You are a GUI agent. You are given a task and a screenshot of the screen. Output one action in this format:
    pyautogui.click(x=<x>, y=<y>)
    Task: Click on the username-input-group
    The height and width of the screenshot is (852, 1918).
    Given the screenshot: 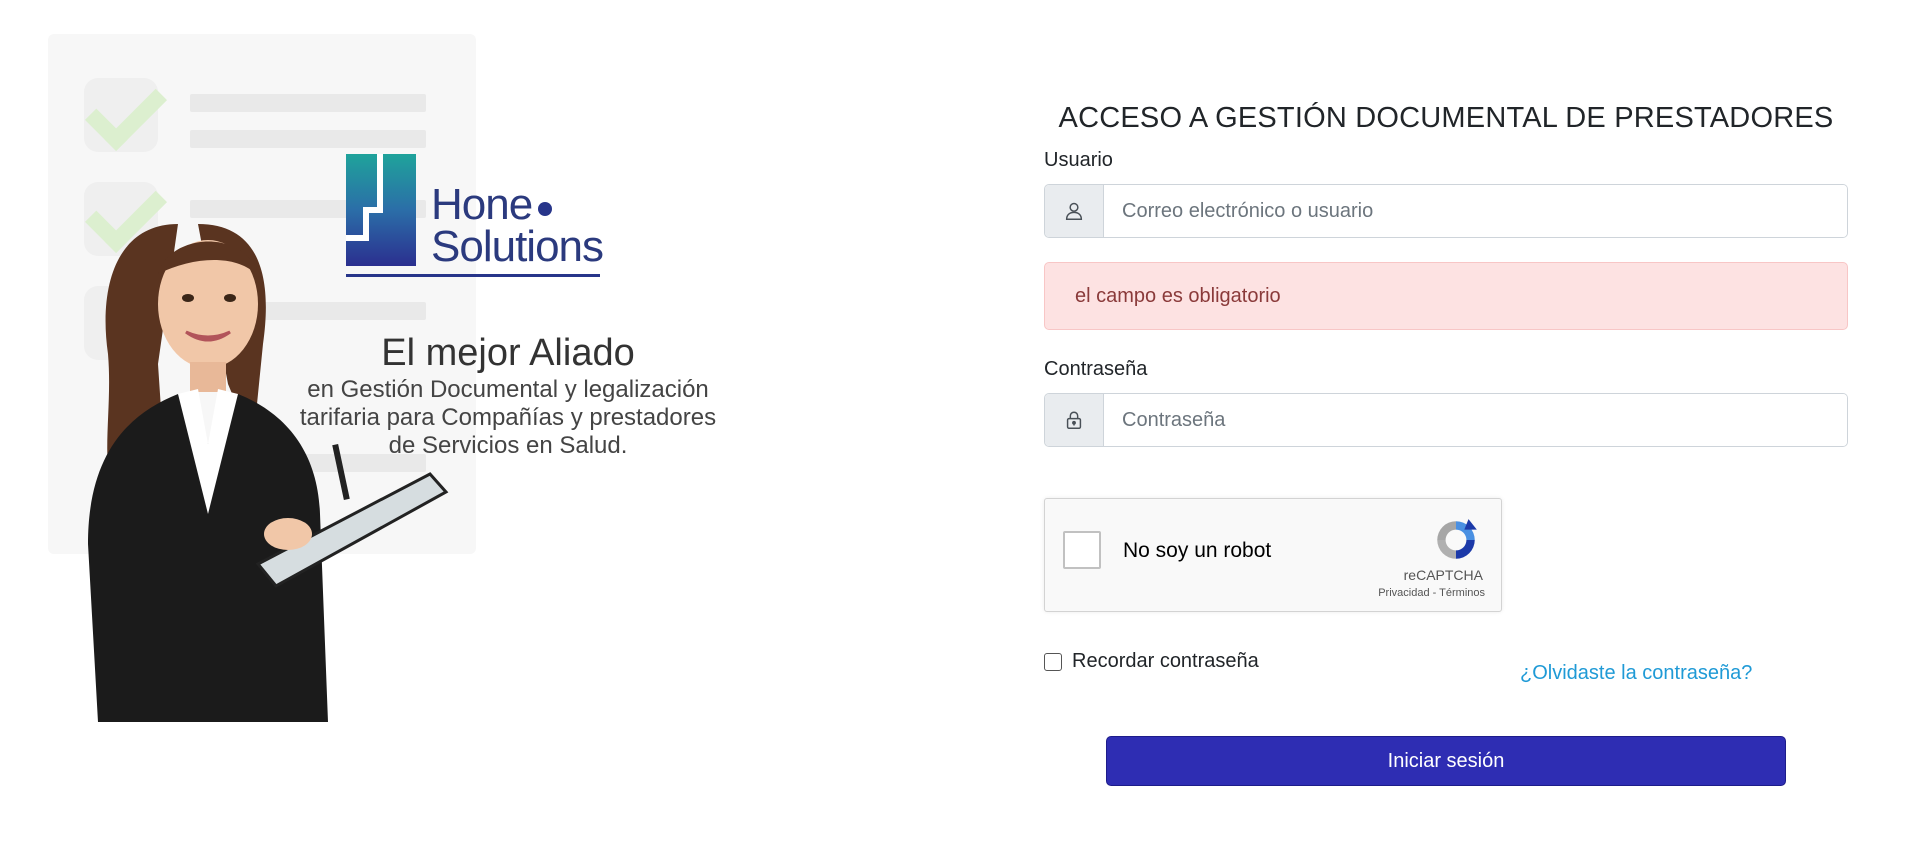 What is the action you would take?
    pyautogui.click(x=1446, y=211)
    